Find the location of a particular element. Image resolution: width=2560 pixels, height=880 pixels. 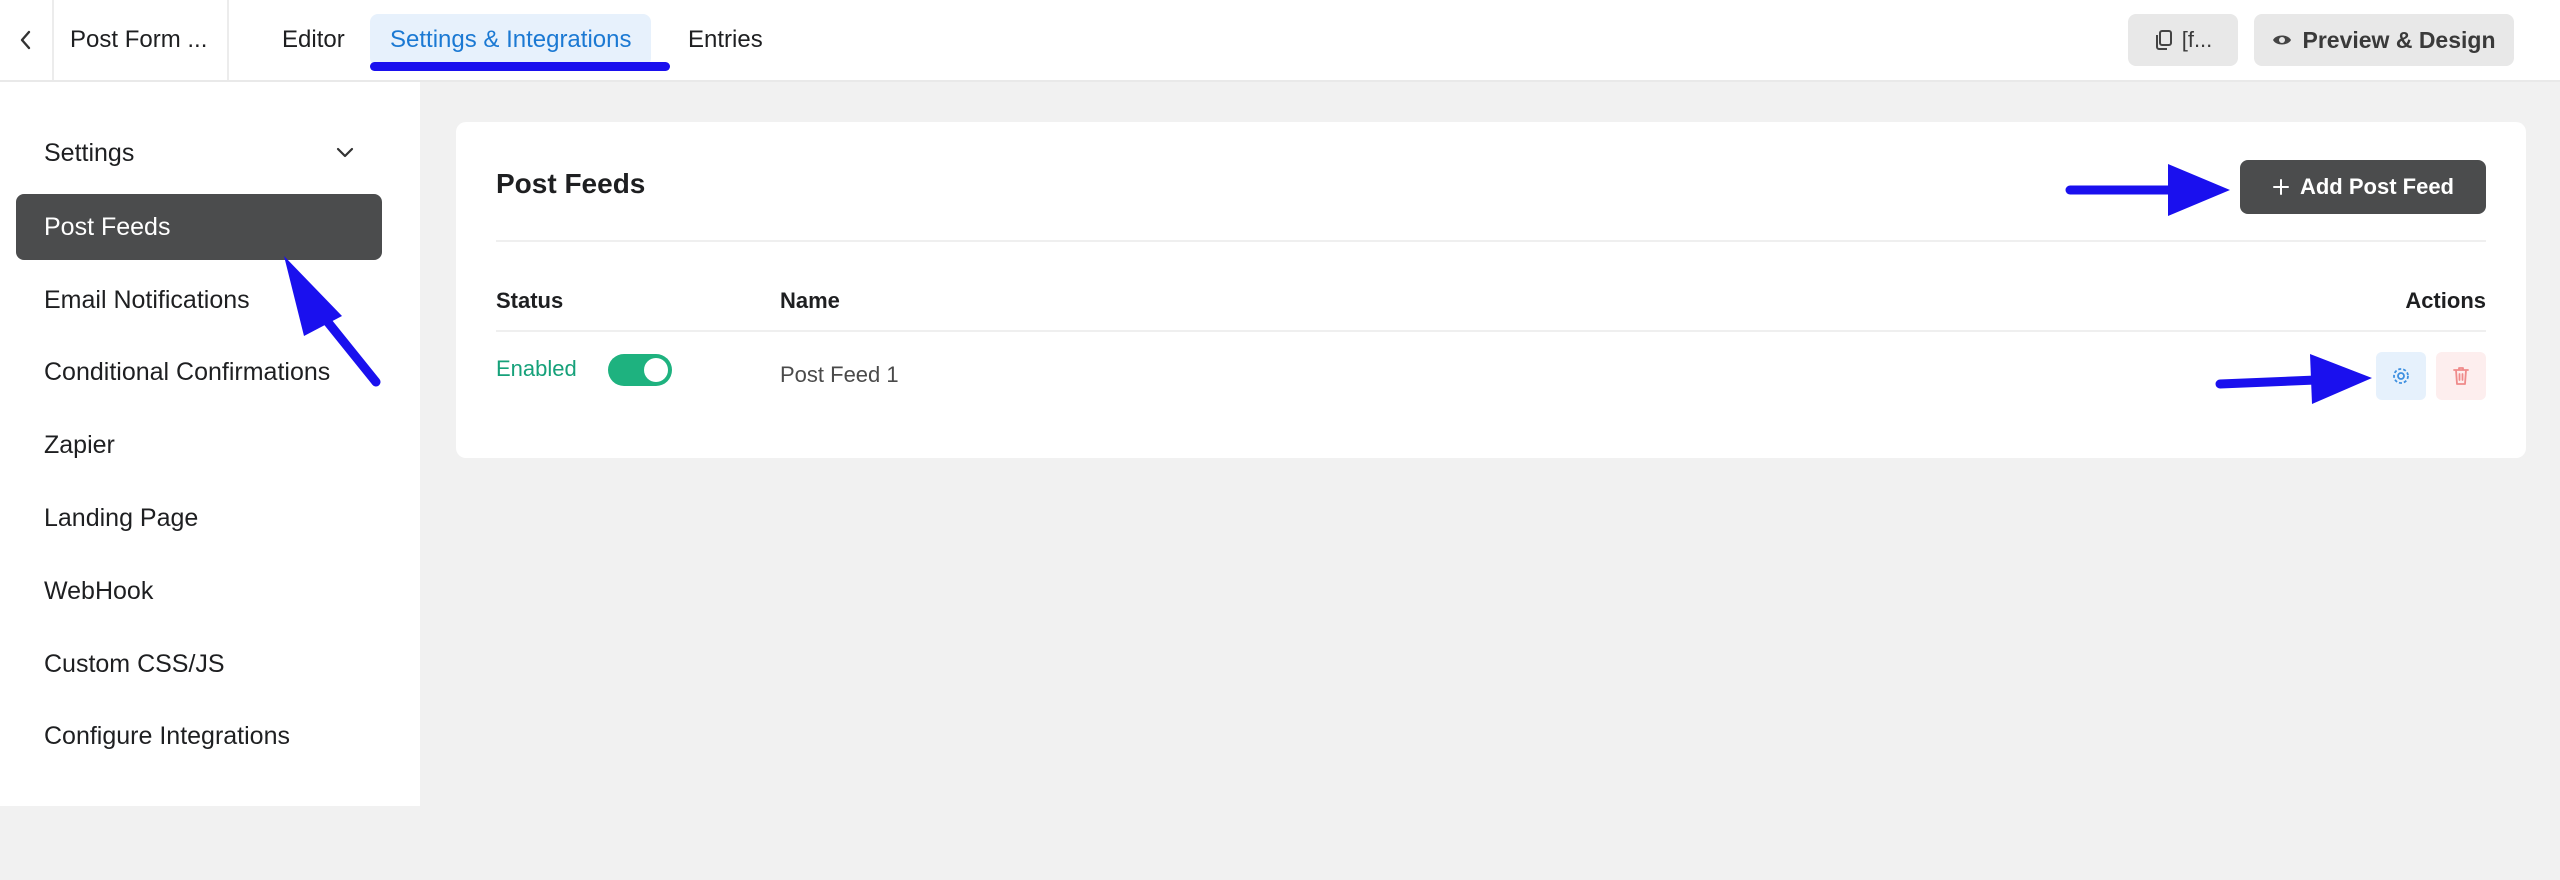

feed-delete-button is located at coordinates (2461, 376).